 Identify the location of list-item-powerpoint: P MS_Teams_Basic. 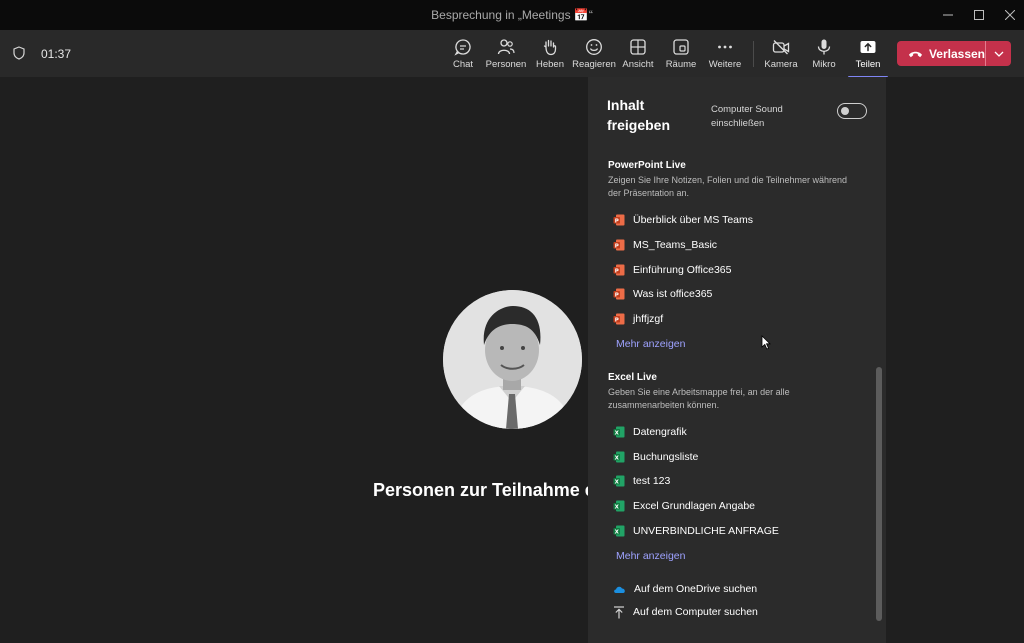
(665, 245).